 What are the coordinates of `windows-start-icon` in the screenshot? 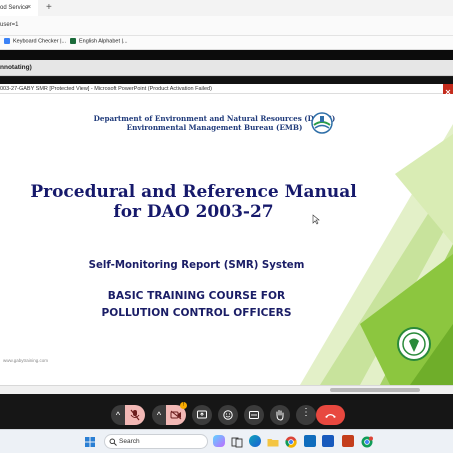 It's located at (90, 442).